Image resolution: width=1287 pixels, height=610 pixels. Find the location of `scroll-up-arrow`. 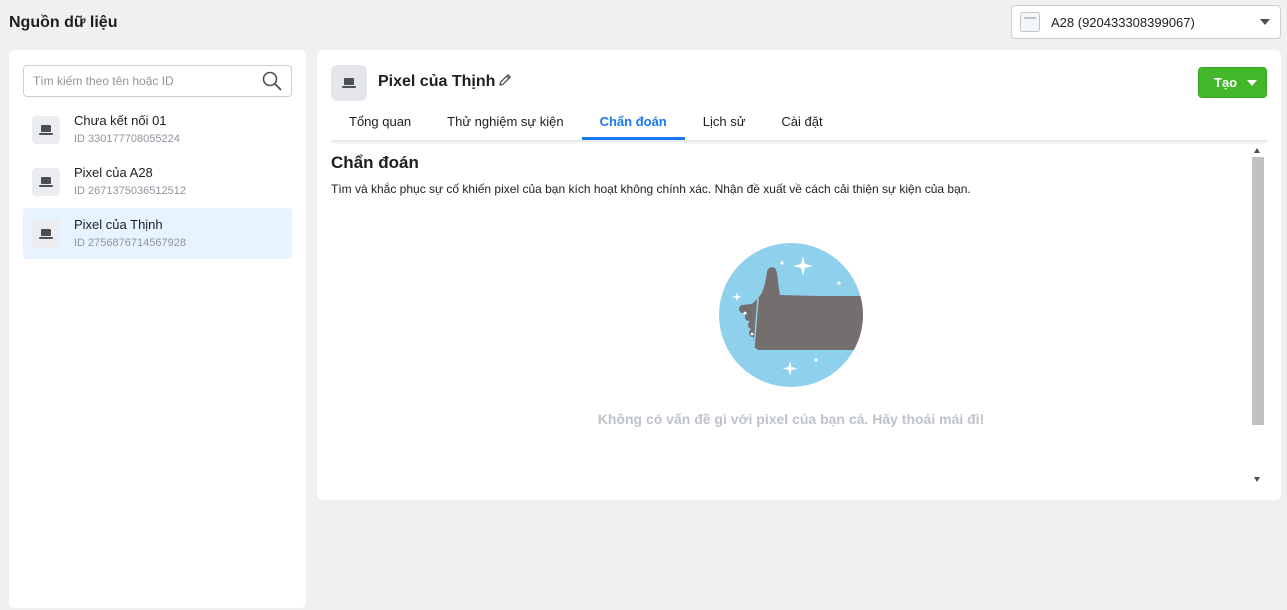

scroll-up-arrow is located at coordinates (1257, 150).